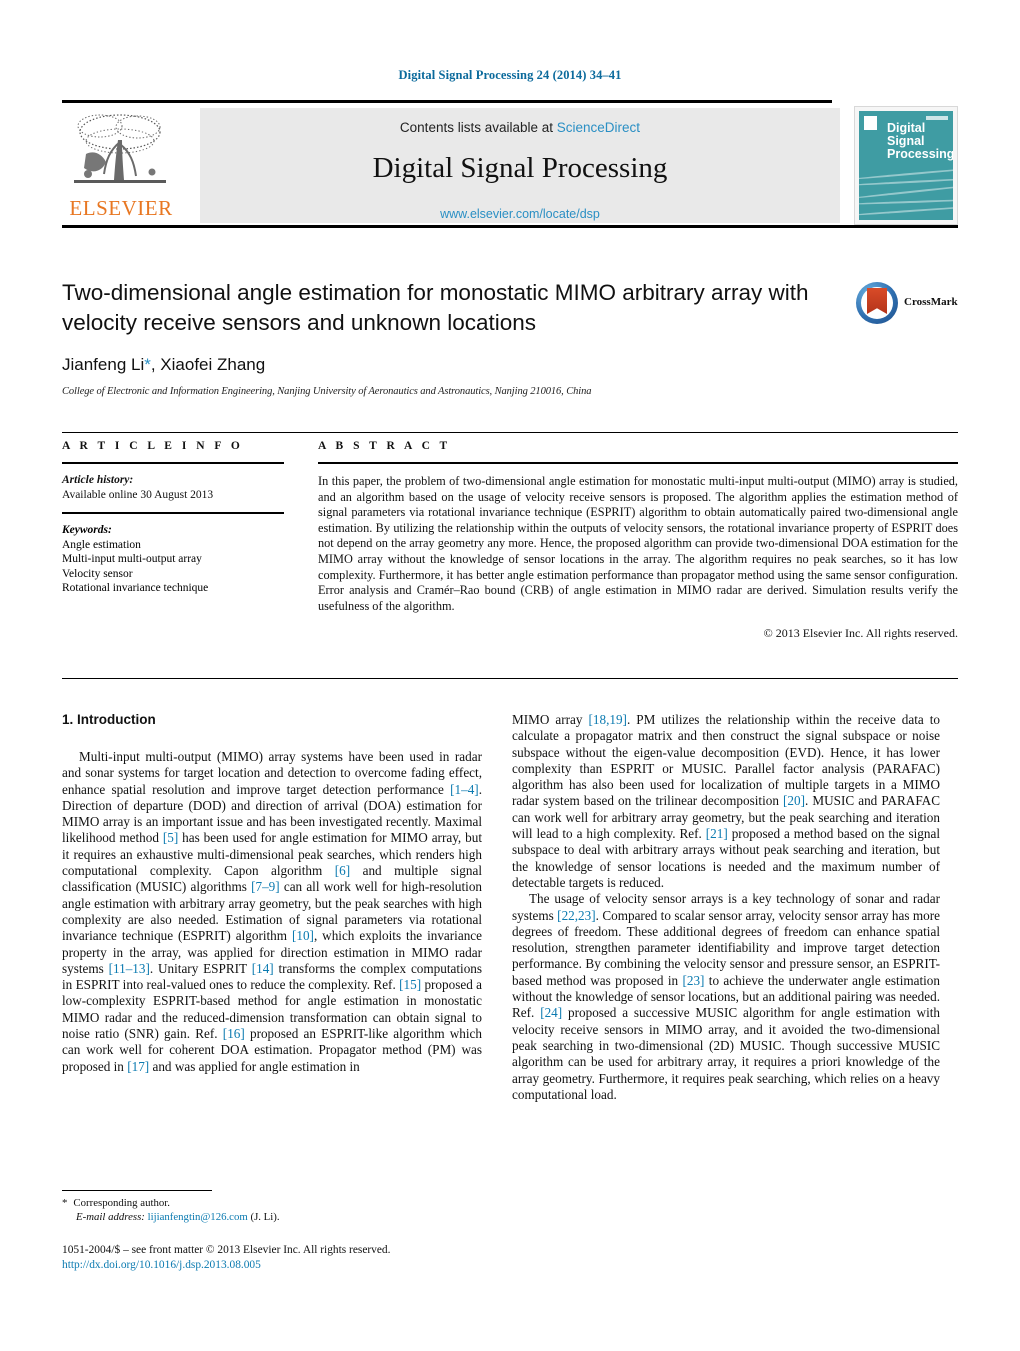 This screenshot has width=1020, height=1351. Describe the element at coordinates (135, 588) in the screenshot. I see `keyword-item: Rotational invariance technique` at that location.